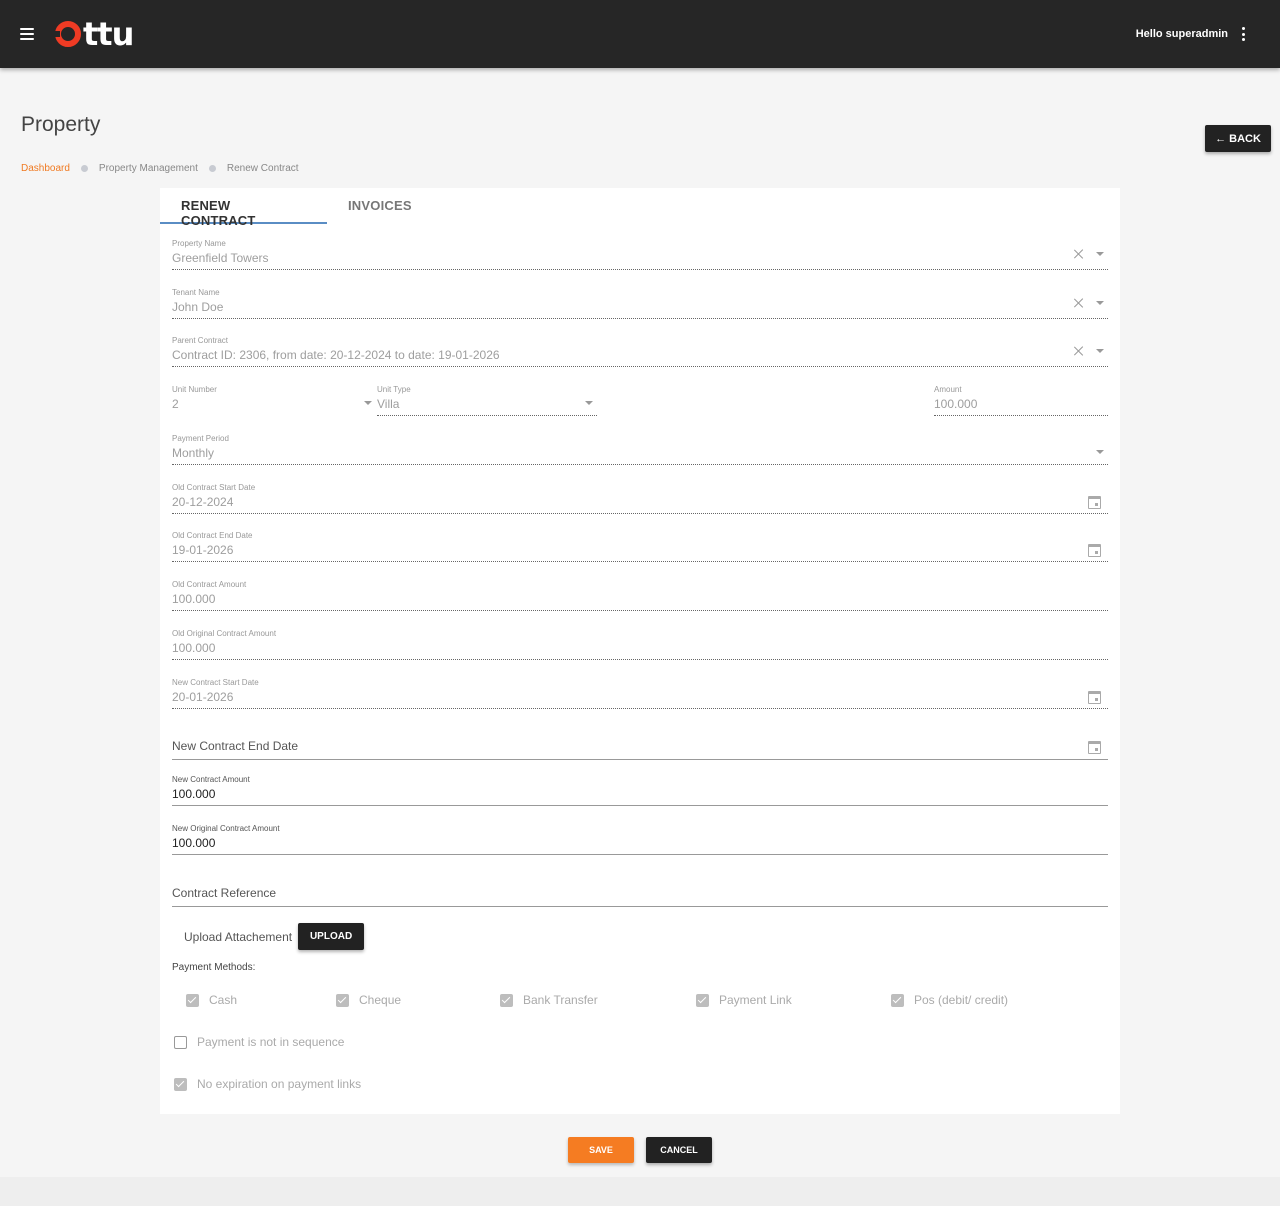  What do you see at coordinates (487, 400) in the screenshot?
I see `unit-type-select: Unit Type Villa` at bounding box center [487, 400].